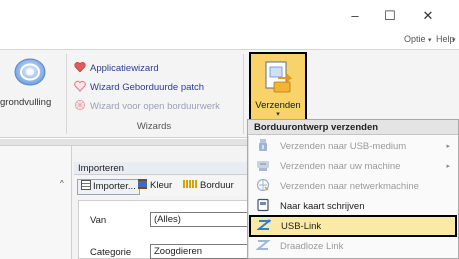 The height and width of the screenshot is (259, 459). I want to click on menu-item-label: Verzenden naar netwerkmachine, so click(349, 186).